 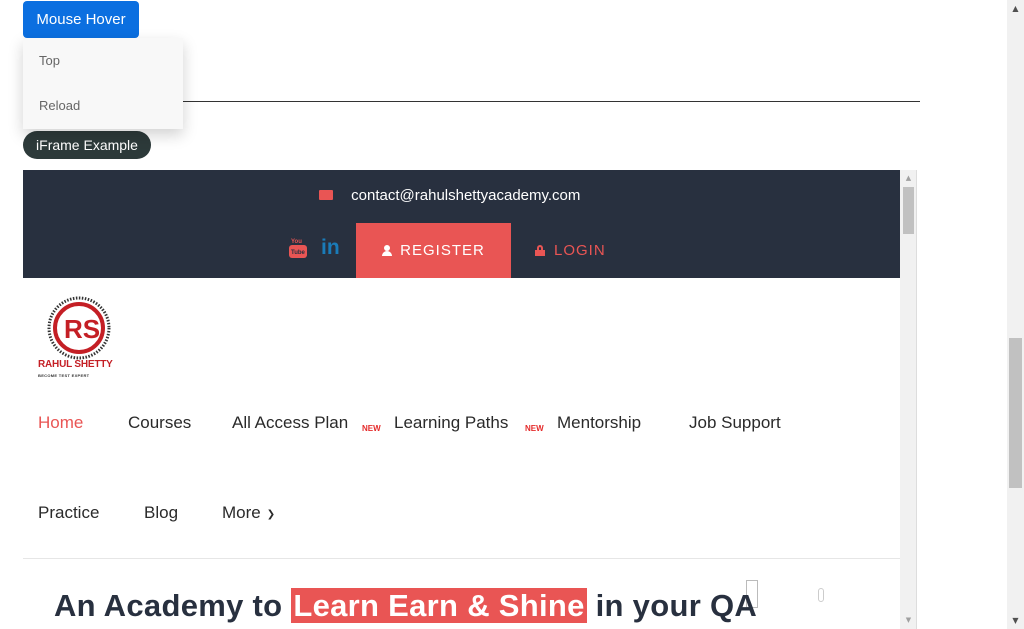 What do you see at coordinates (64, 375) in the screenshot?
I see `logo-tagline: BECOME TEST EXPERT` at bounding box center [64, 375].